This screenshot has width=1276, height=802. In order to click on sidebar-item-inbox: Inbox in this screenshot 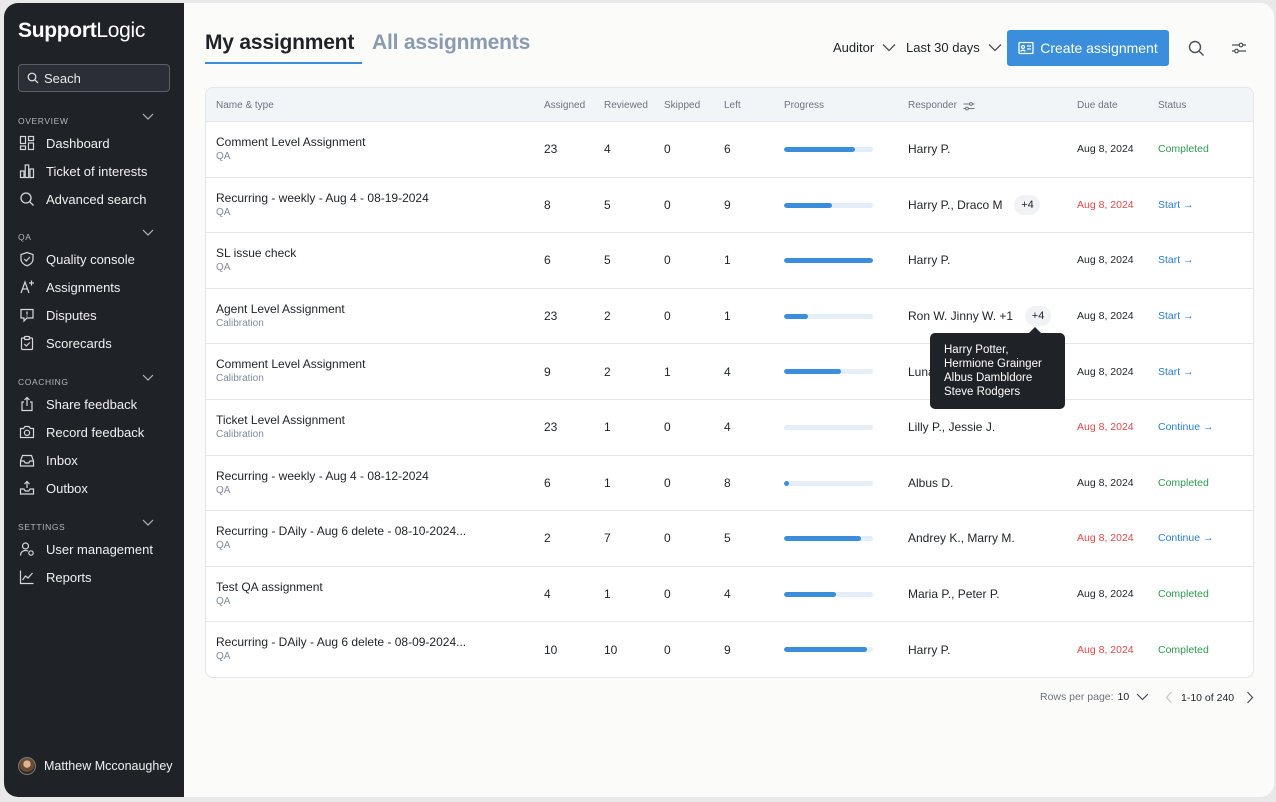, I will do `click(94, 460)`.